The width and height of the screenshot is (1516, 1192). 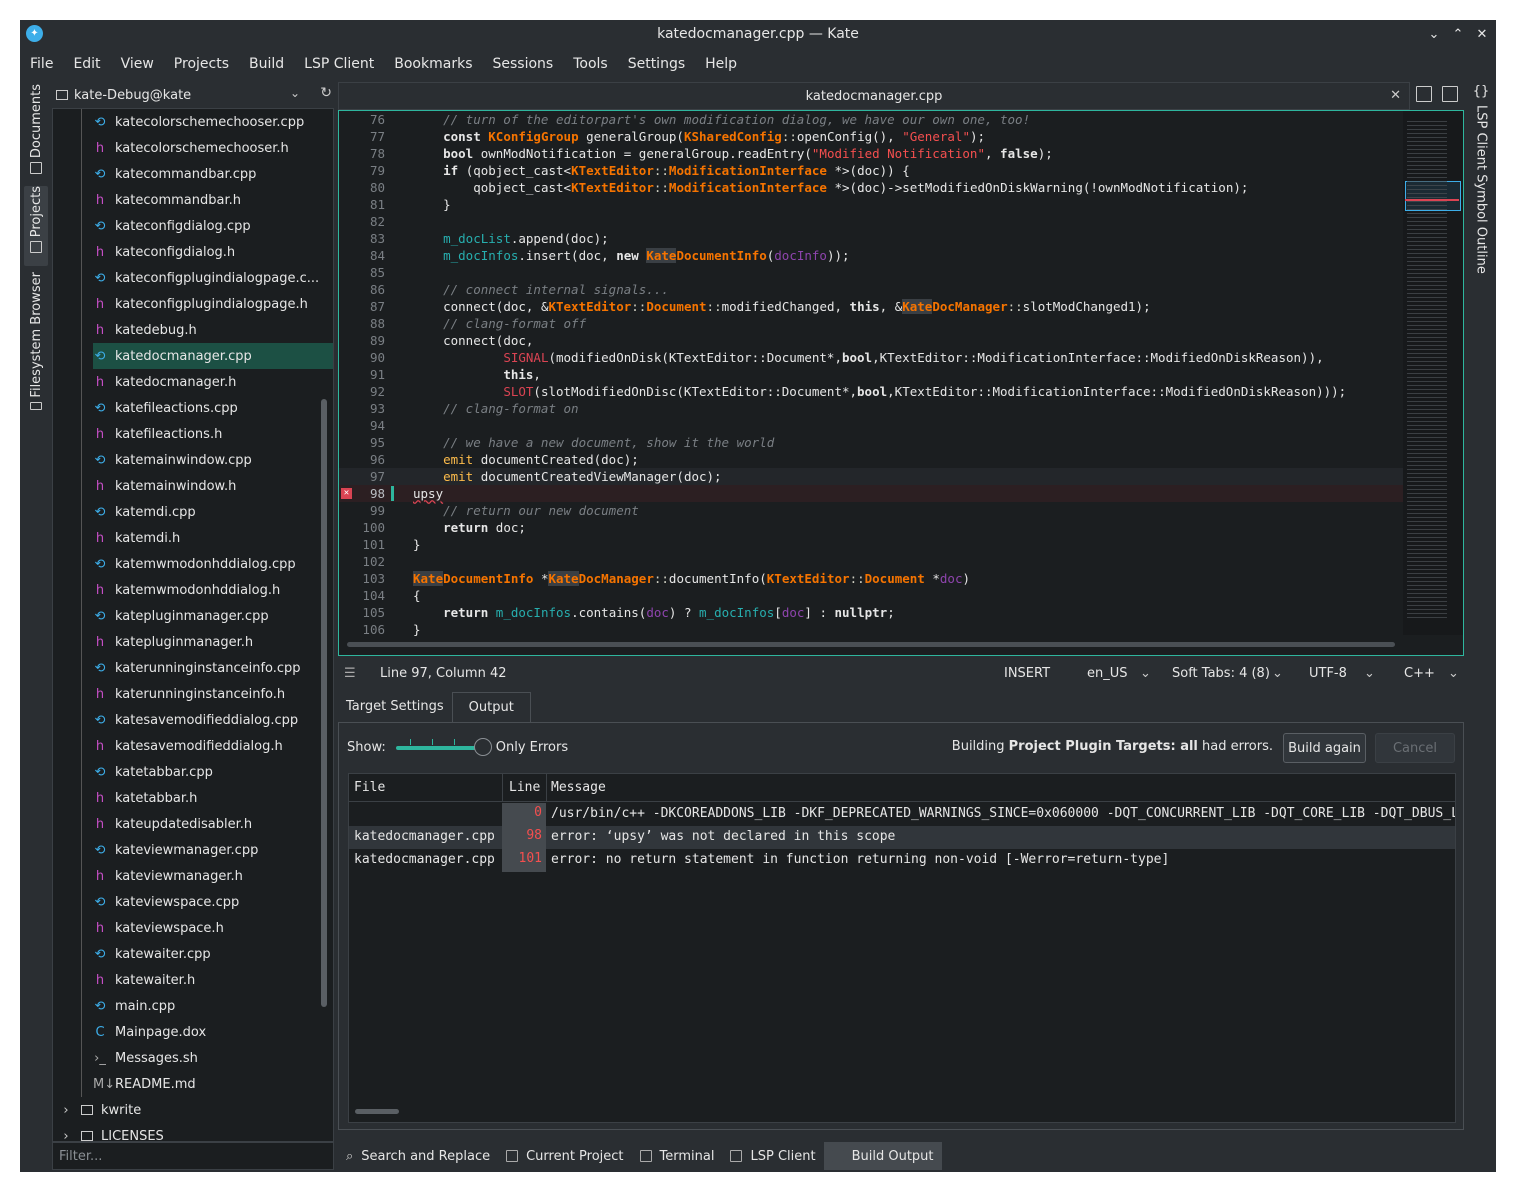 What do you see at coordinates (1324, 748) in the screenshot?
I see `build-again-button: Build again` at bounding box center [1324, 748].